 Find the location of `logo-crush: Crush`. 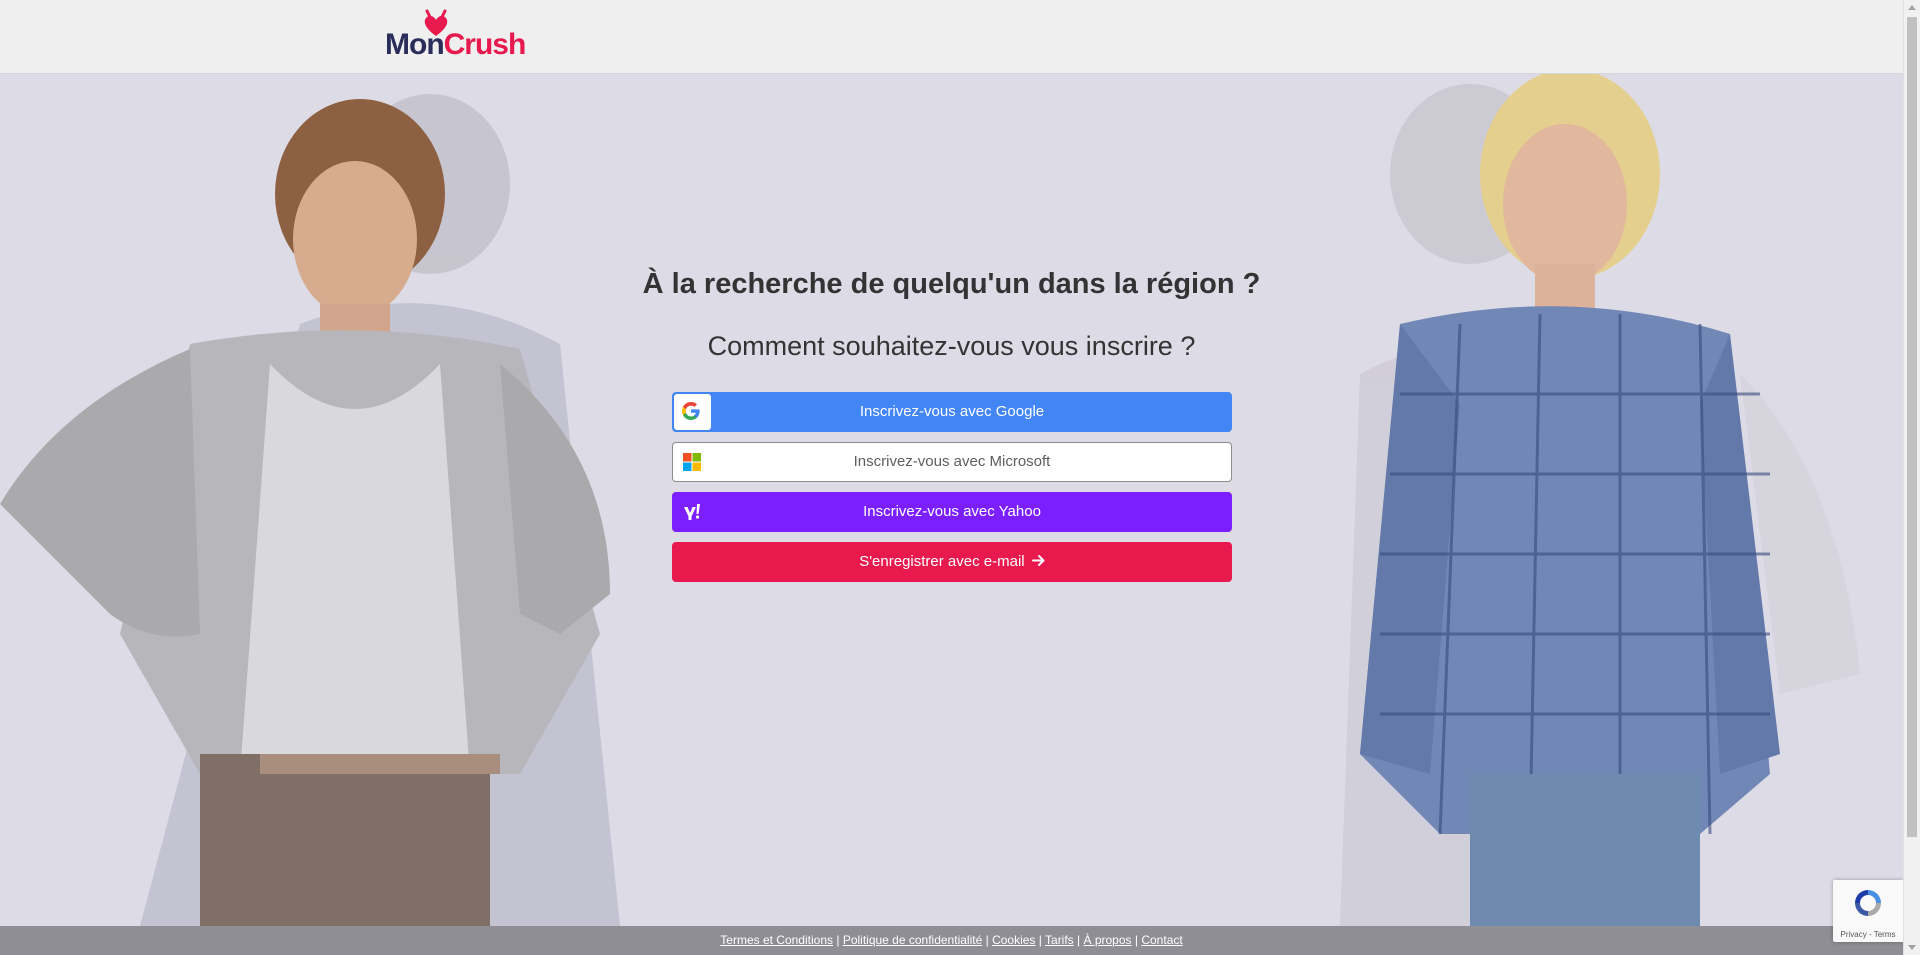

logo-crush: Crush is located at coordinates (485, 44).